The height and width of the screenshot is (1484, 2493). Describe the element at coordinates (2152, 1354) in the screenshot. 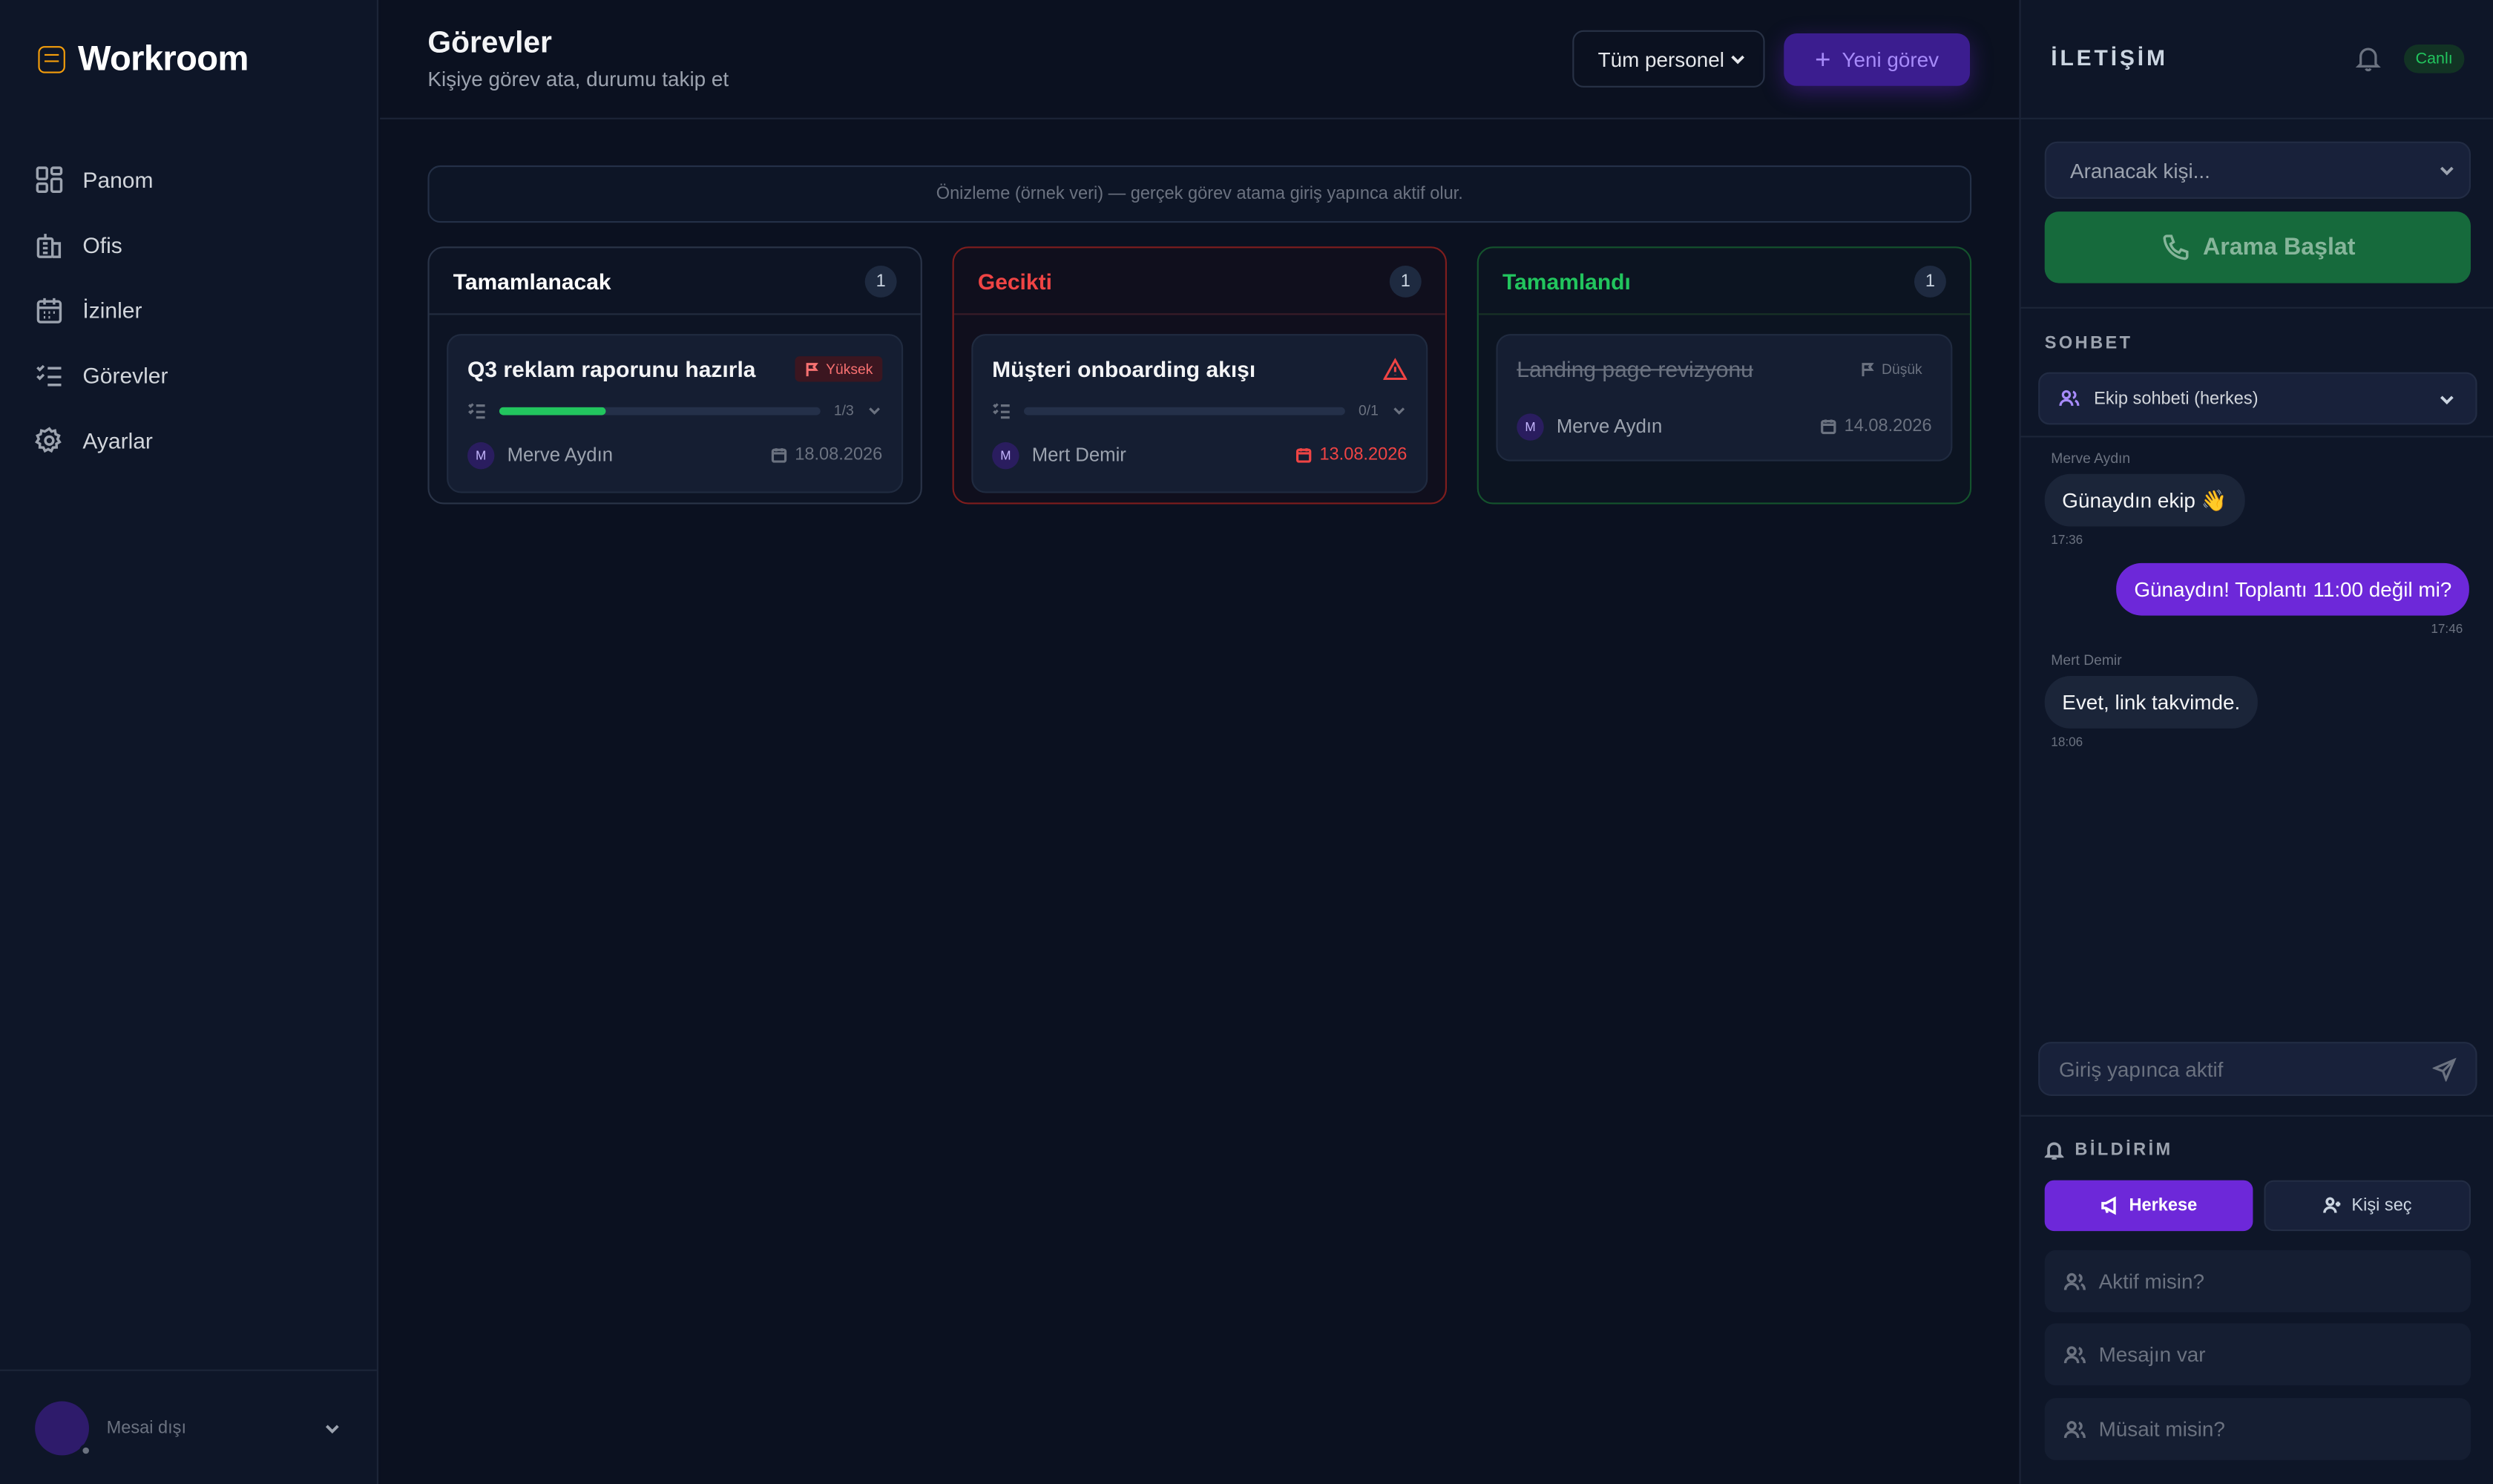

I see `quick-message-label: Mesajın var` at that location.